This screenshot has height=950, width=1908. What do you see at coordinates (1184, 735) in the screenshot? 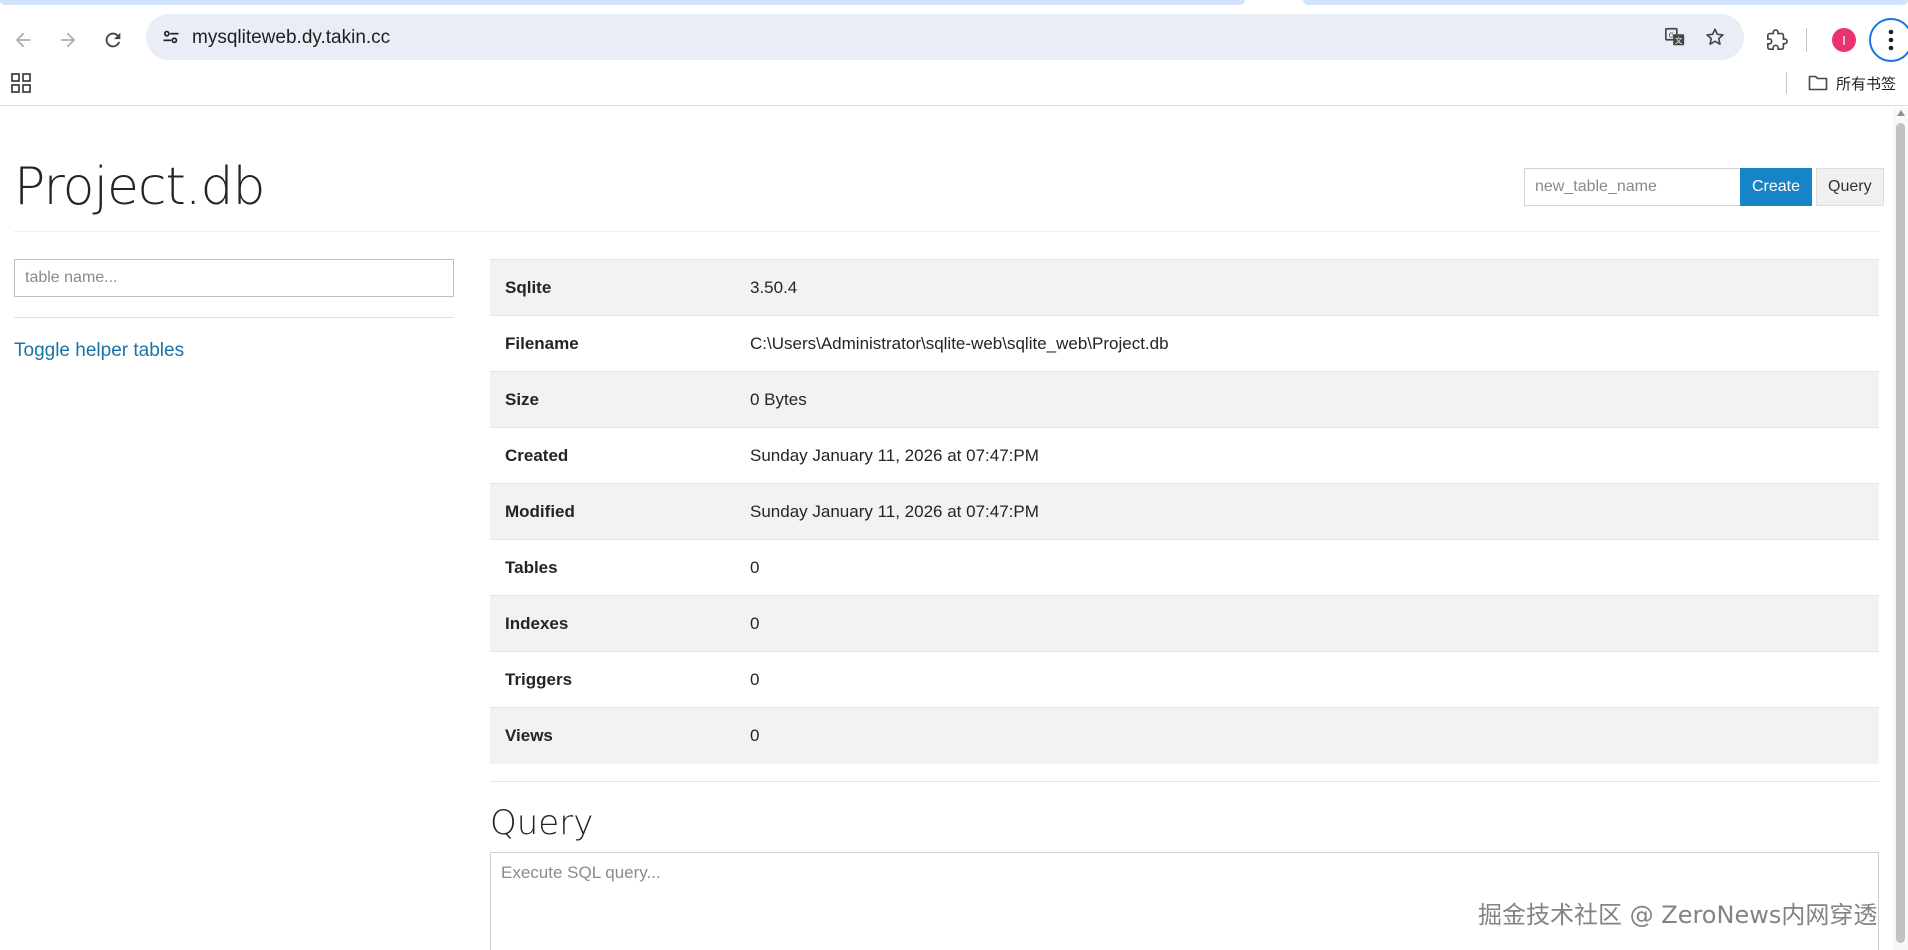
I see `table-row: Views 0` at bounding box center [1184, 735].